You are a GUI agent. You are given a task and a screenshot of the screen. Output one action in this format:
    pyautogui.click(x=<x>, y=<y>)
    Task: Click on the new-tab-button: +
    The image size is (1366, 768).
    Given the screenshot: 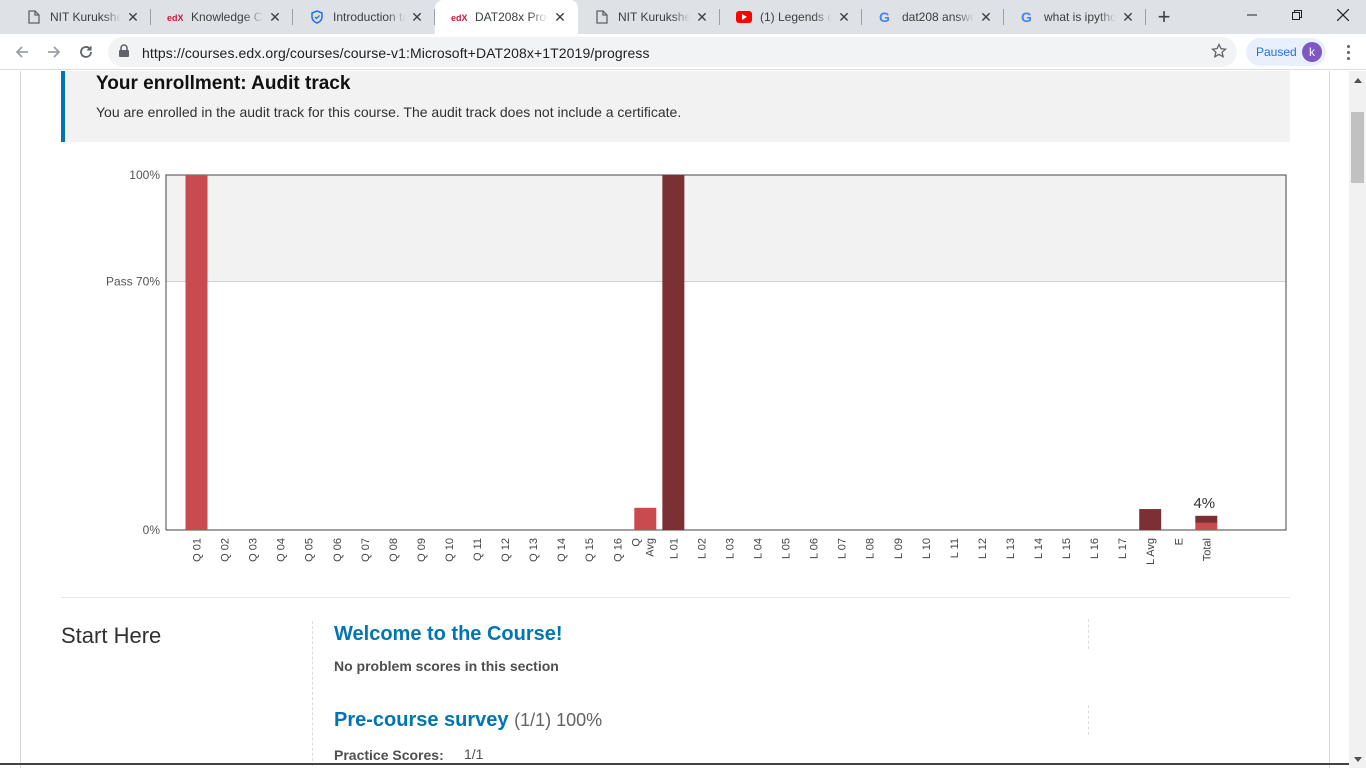 What is the action you would take?
    pyautogui.click(x=1164, y=17)
    